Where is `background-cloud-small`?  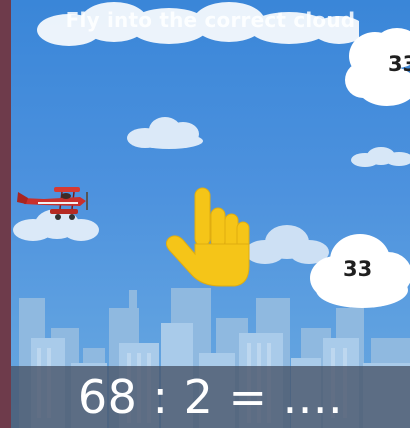
background-cloud-small is located at coordinates (165, 133).